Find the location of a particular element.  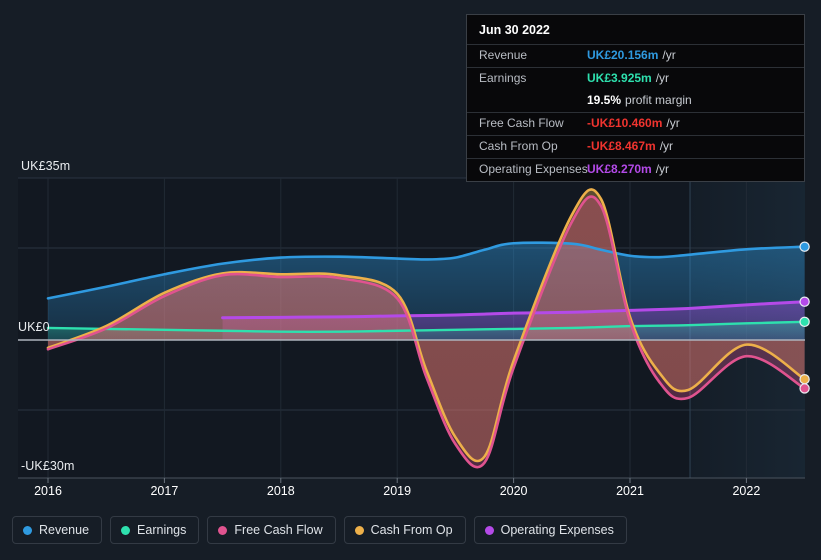

tooltip-date: Jun 30 2022 is located at coordinates (514, 30).